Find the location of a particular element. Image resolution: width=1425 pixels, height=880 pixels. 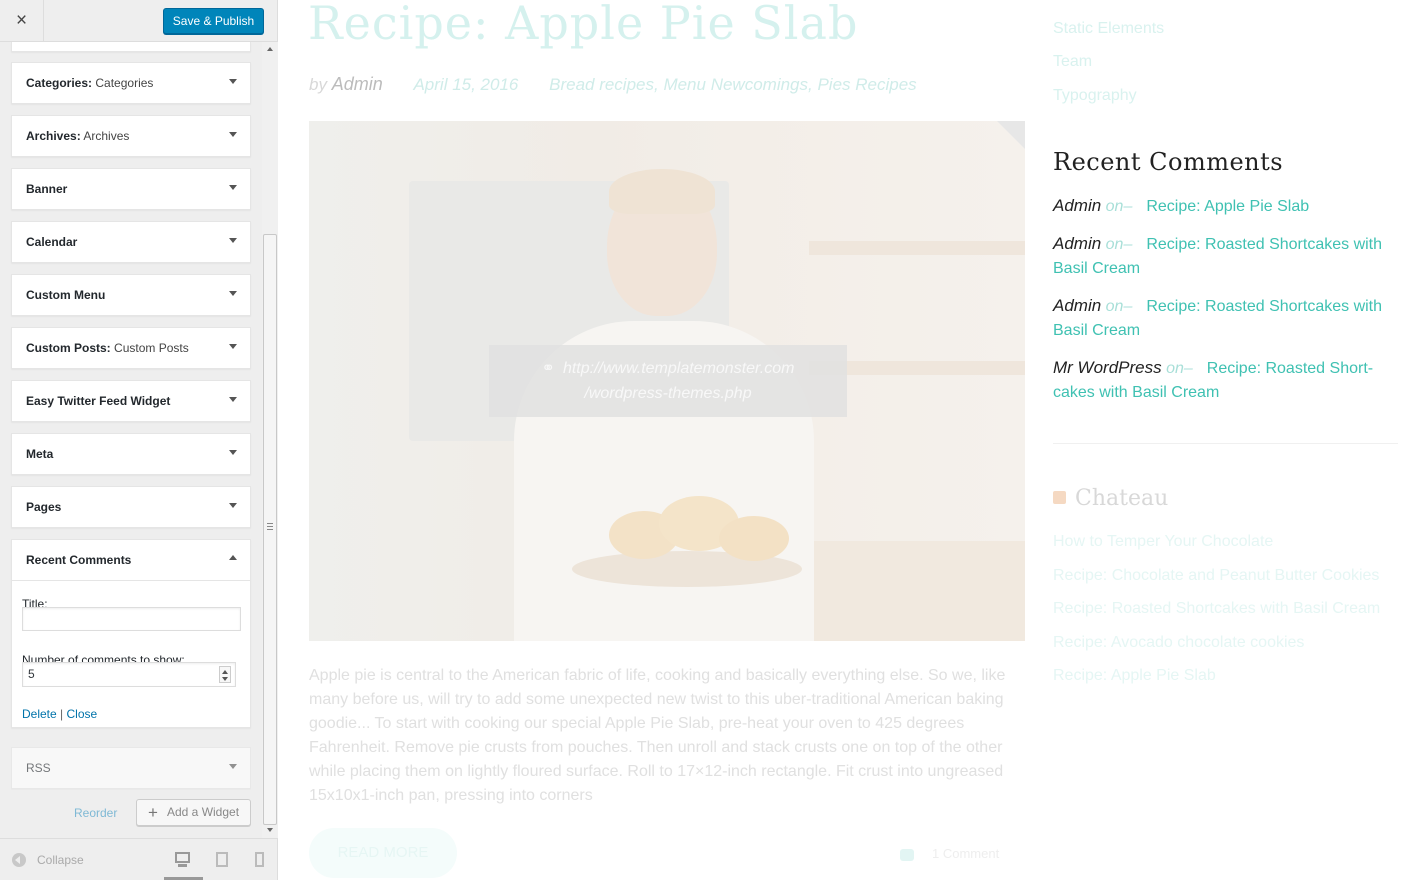

preview-mobile-button is located at coordinates (261, 860).